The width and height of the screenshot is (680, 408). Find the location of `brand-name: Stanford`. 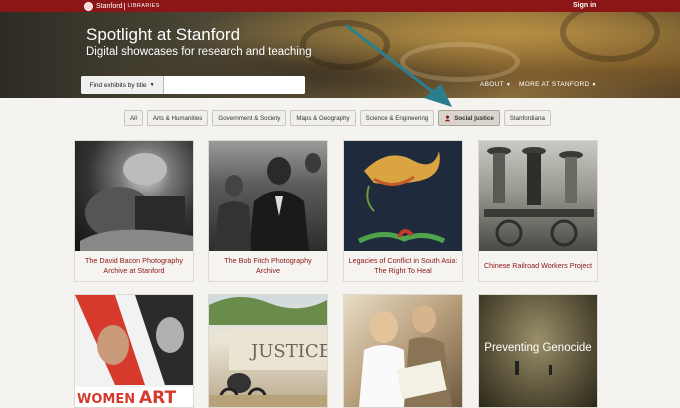

brand-name: Stanford is located at coordinates (109, 6).